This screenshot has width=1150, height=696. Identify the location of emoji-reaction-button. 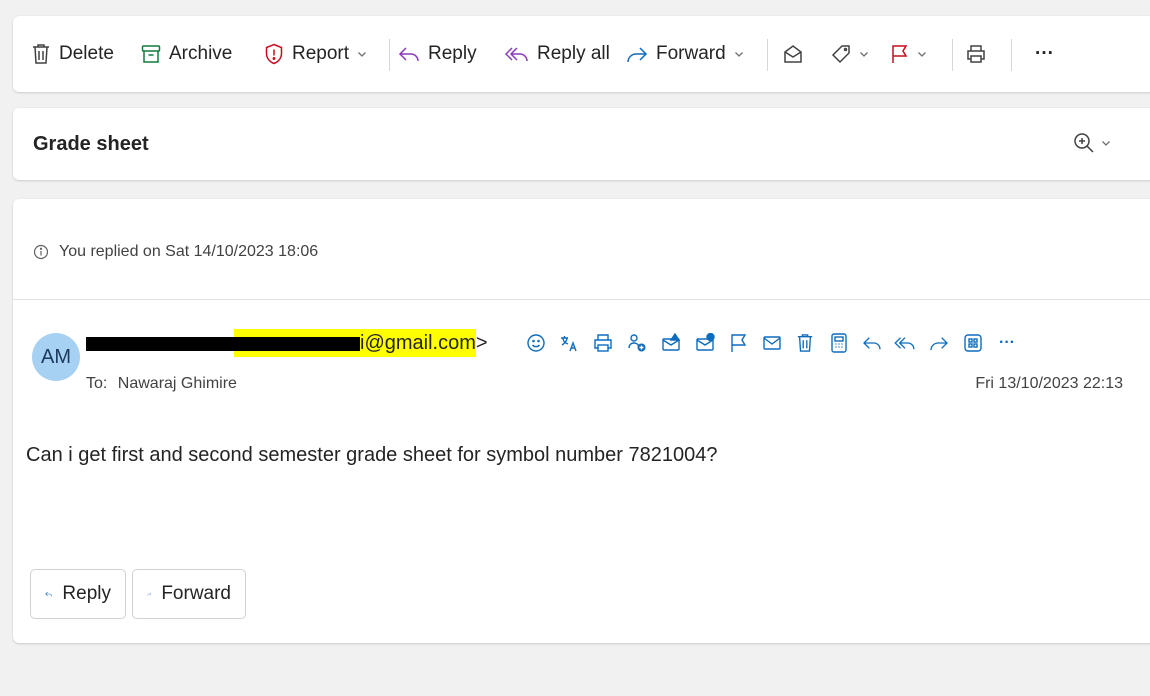
(536, 343).